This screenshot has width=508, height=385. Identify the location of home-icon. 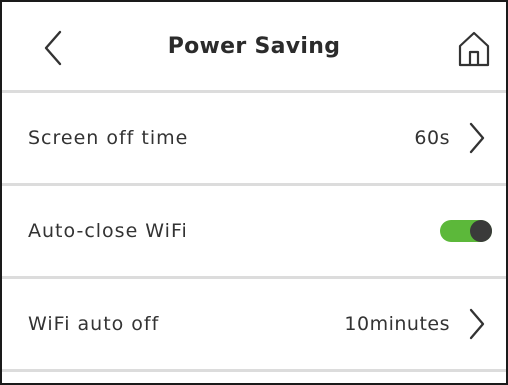
(474, 49).